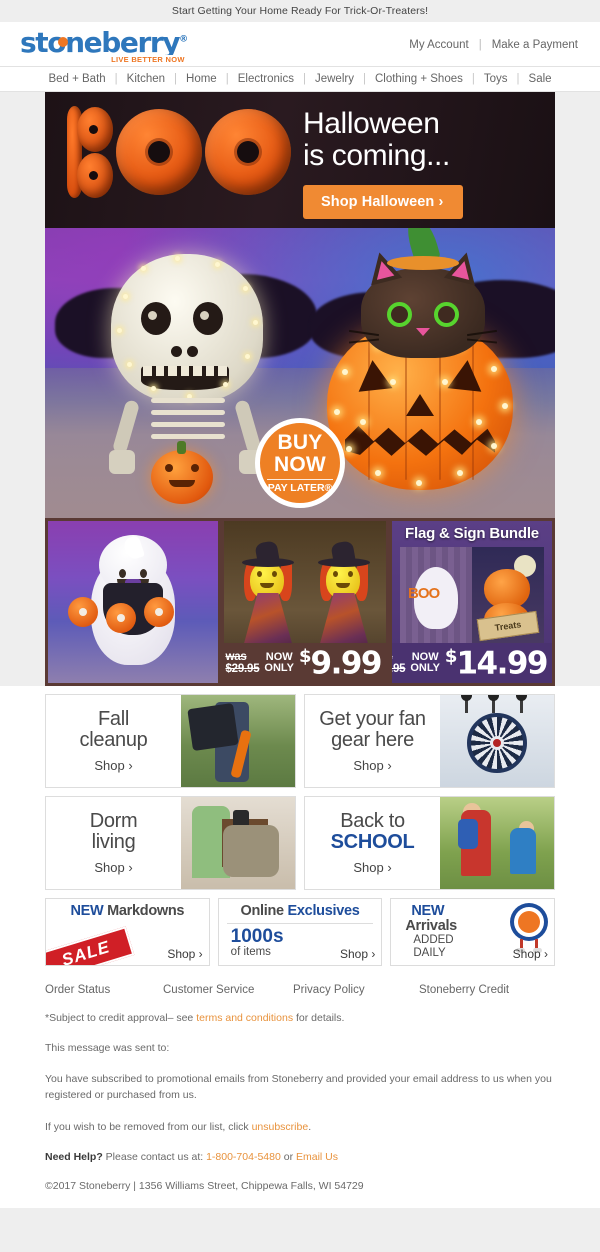 Image resolution: width=600 pixels, height=1252 pixels. I want to click on tile-title: Dorm living, so click(114, 831).